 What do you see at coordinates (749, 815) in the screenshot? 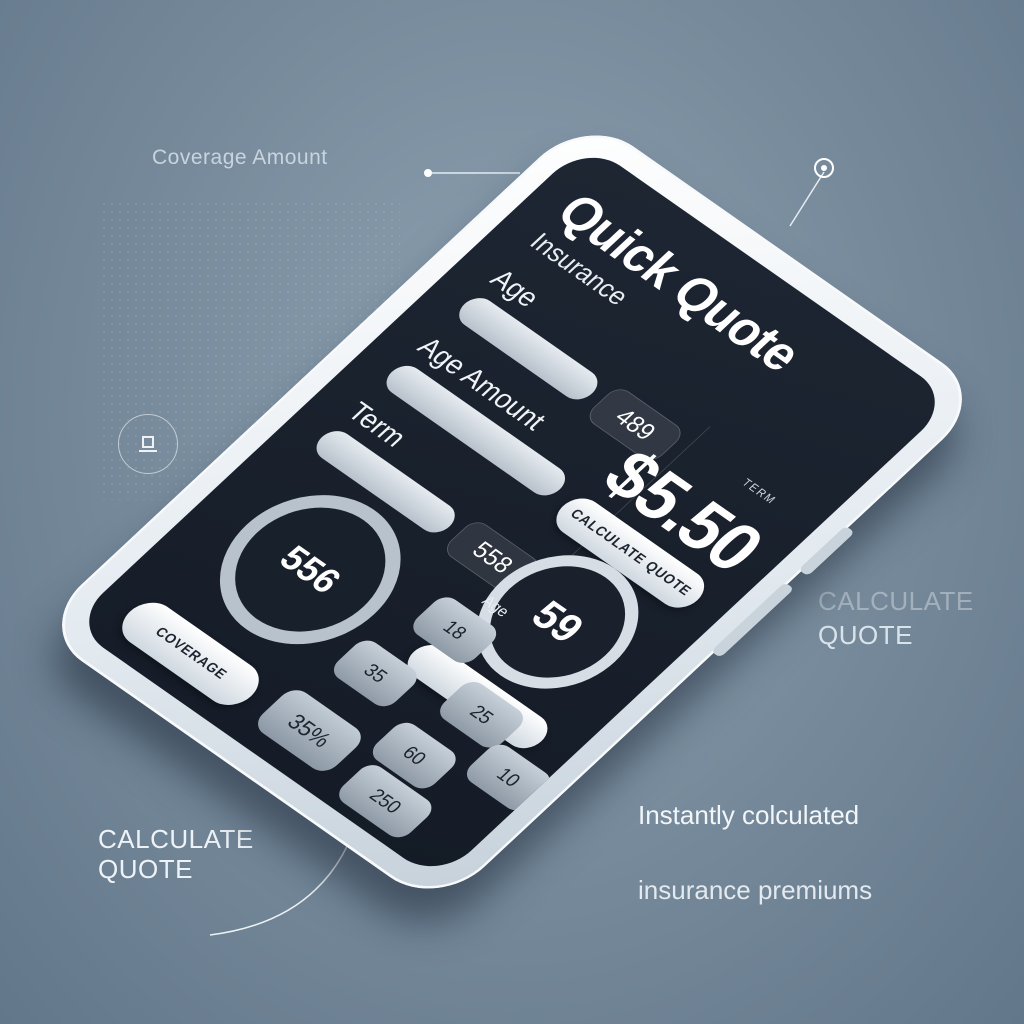
I see `tagline-line-1: Instantly colculated` at bounding box center [749, 815].